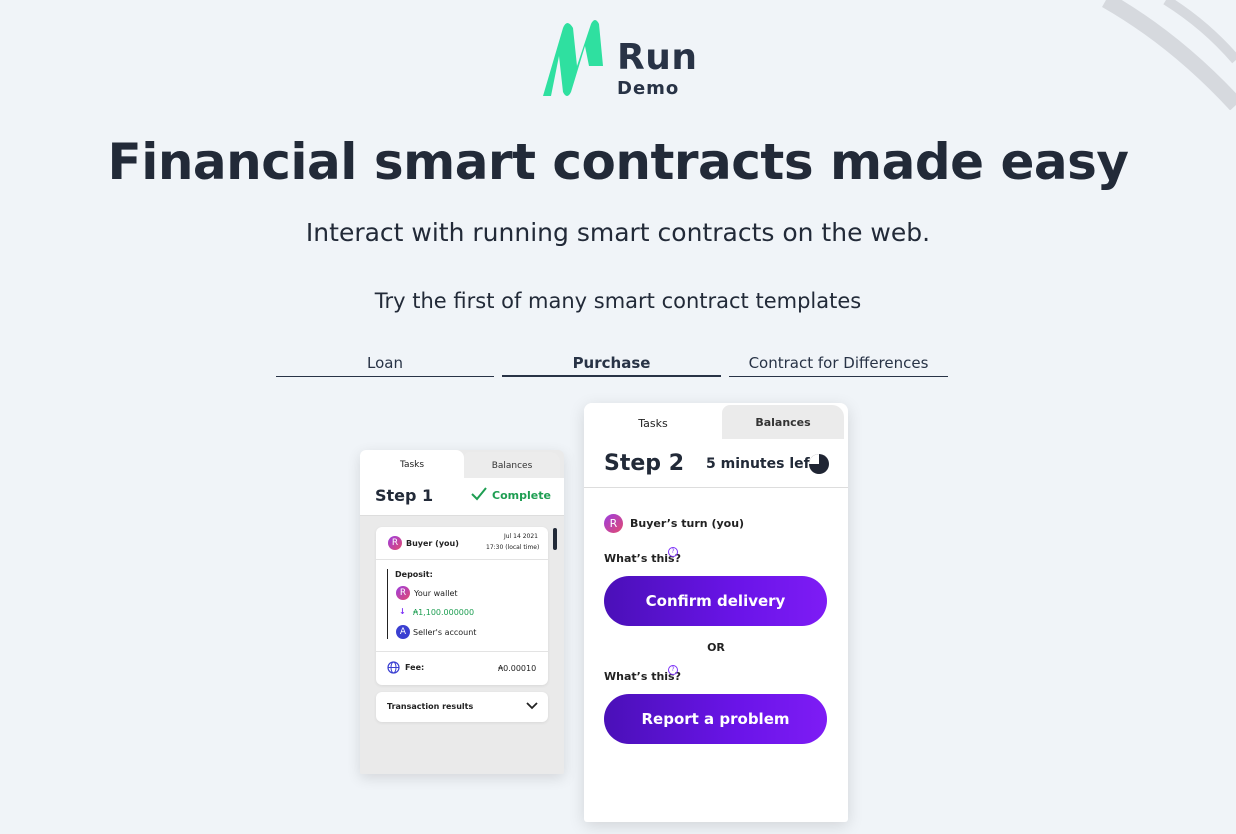 The image size is (1236, 834). Describe the element at coordinates (444, 612) in the screenshot. I see `deposit-amount: ₳1,100.000000` at that location.